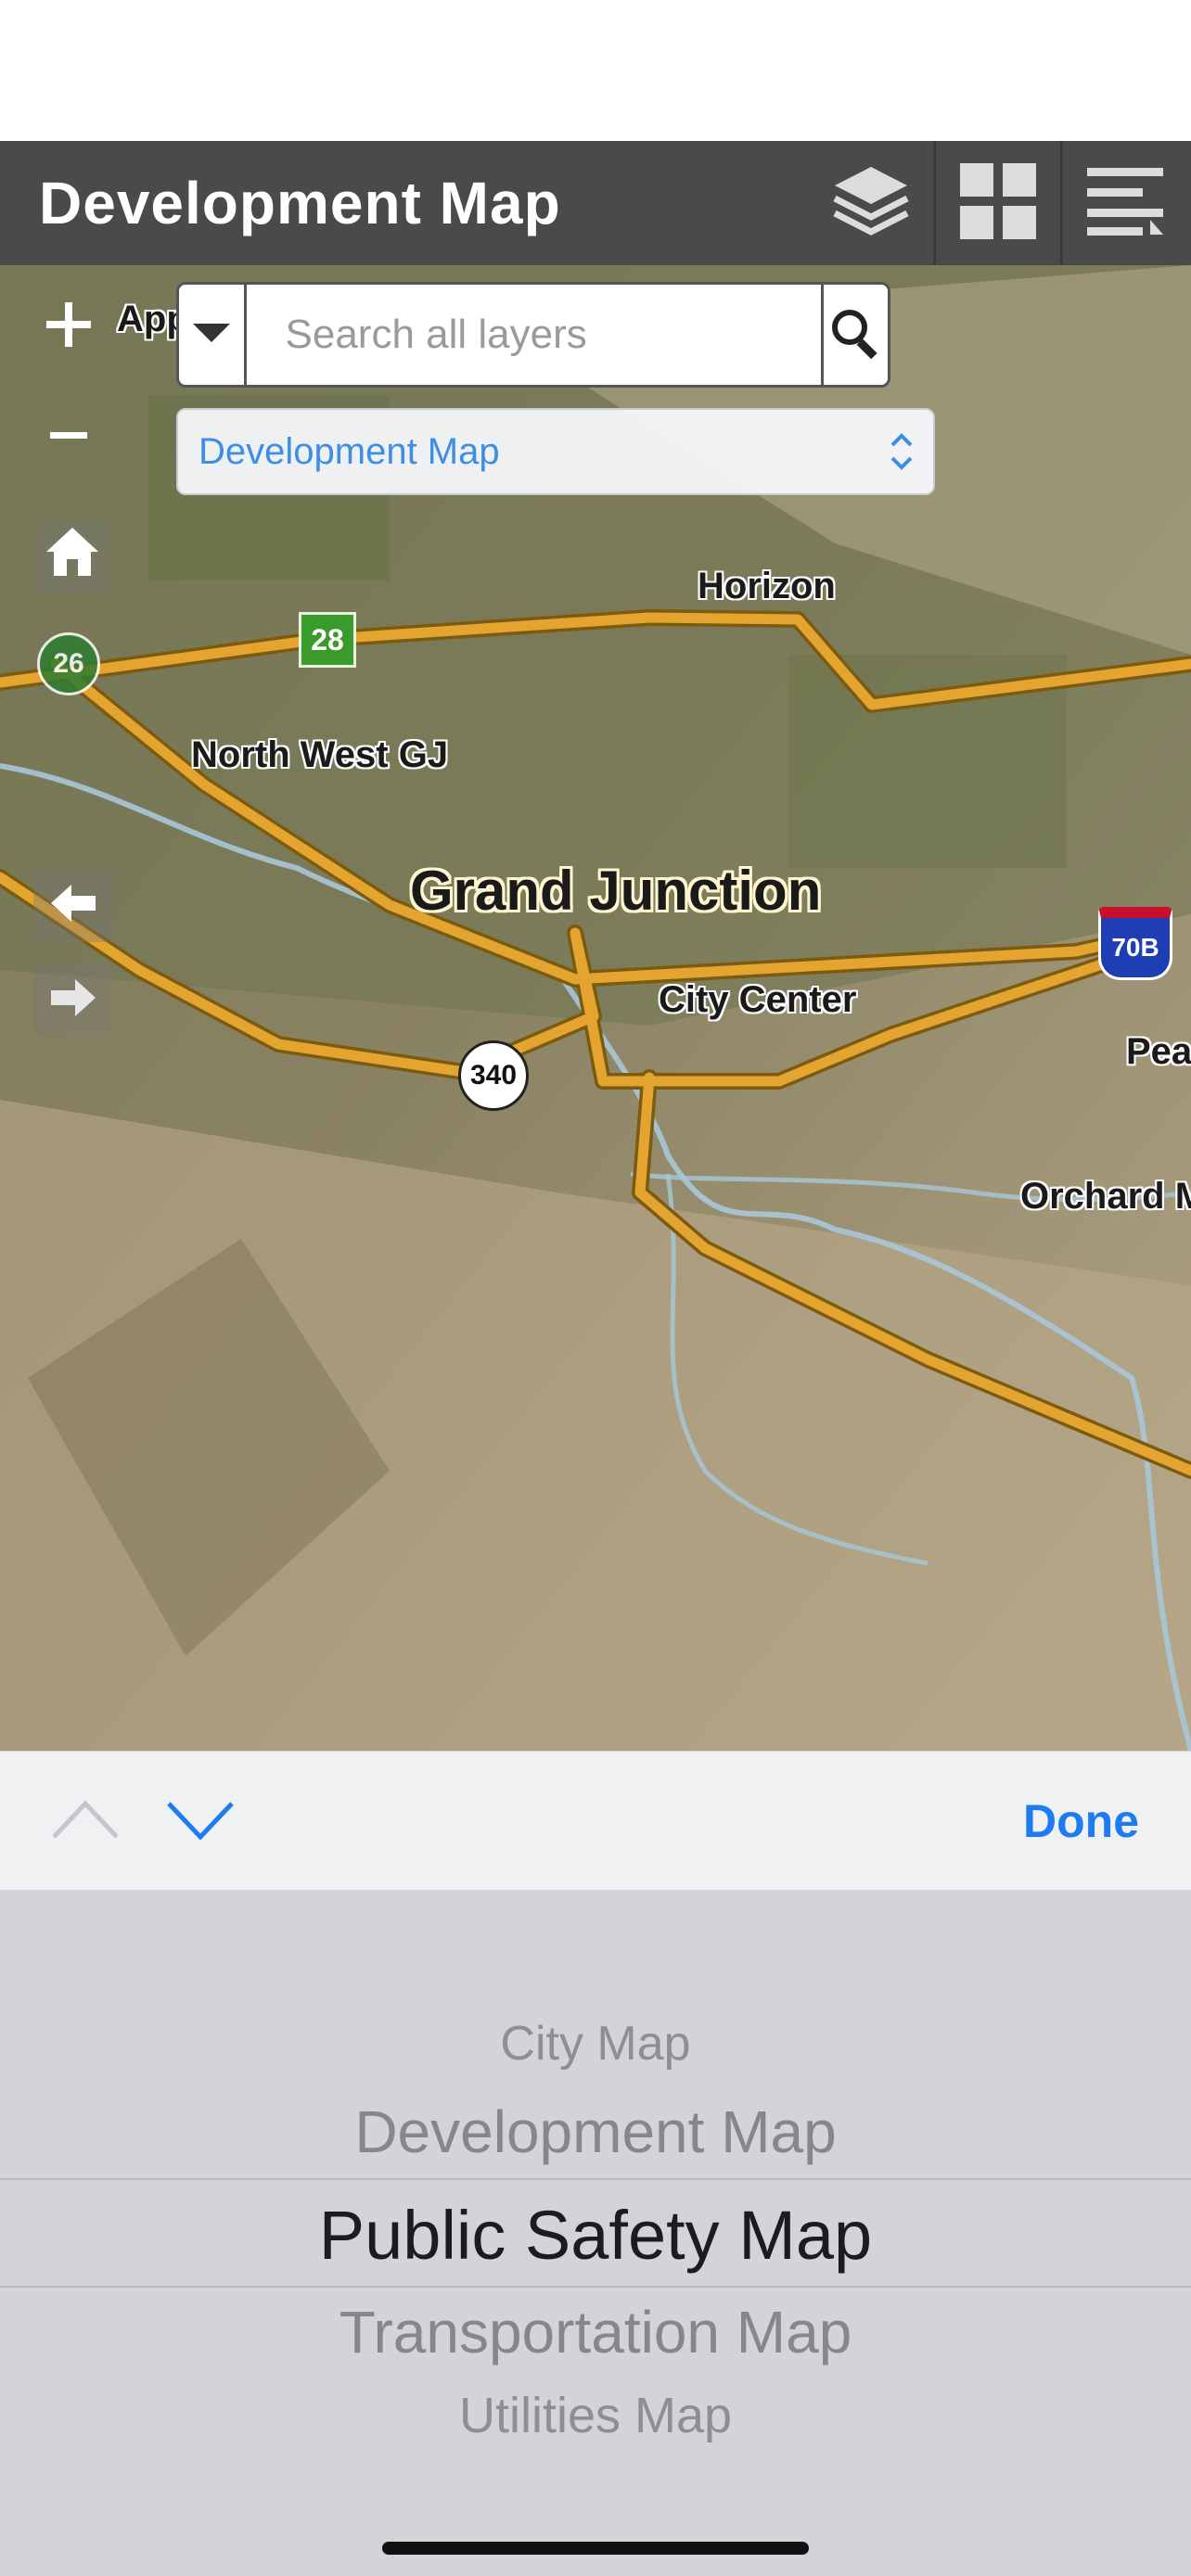  What do you see at coordinates (493, 1076) in the screenshot?
I see `route-340-shield: 340` at bounding box center [493, 1076].